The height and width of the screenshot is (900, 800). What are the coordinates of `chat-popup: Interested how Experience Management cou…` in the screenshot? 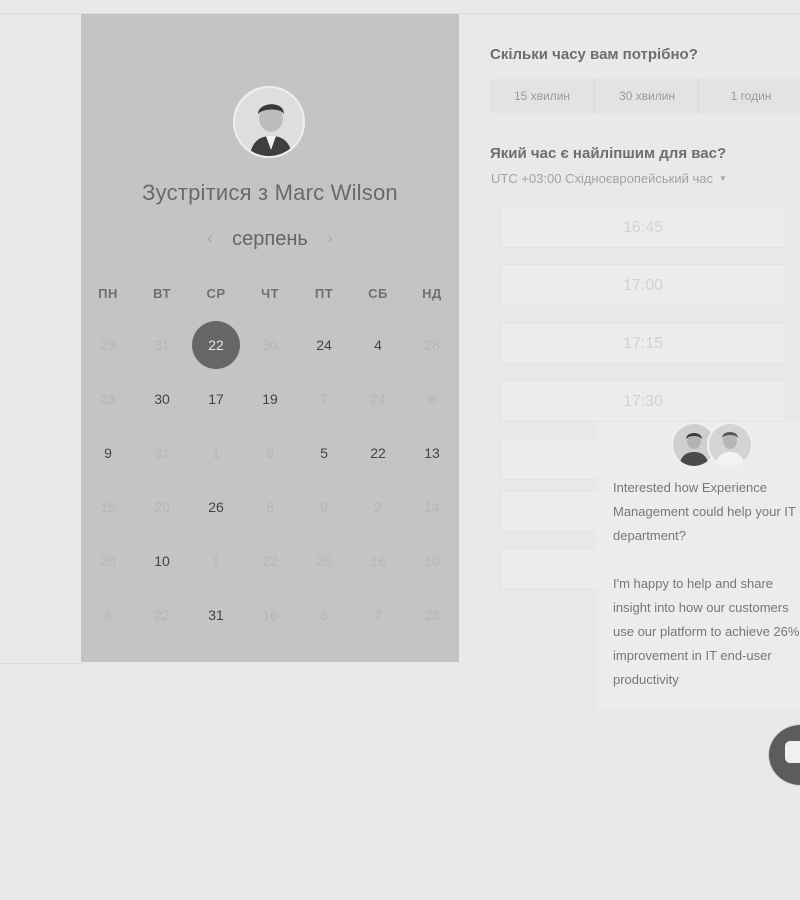 It's located at (698, 566).